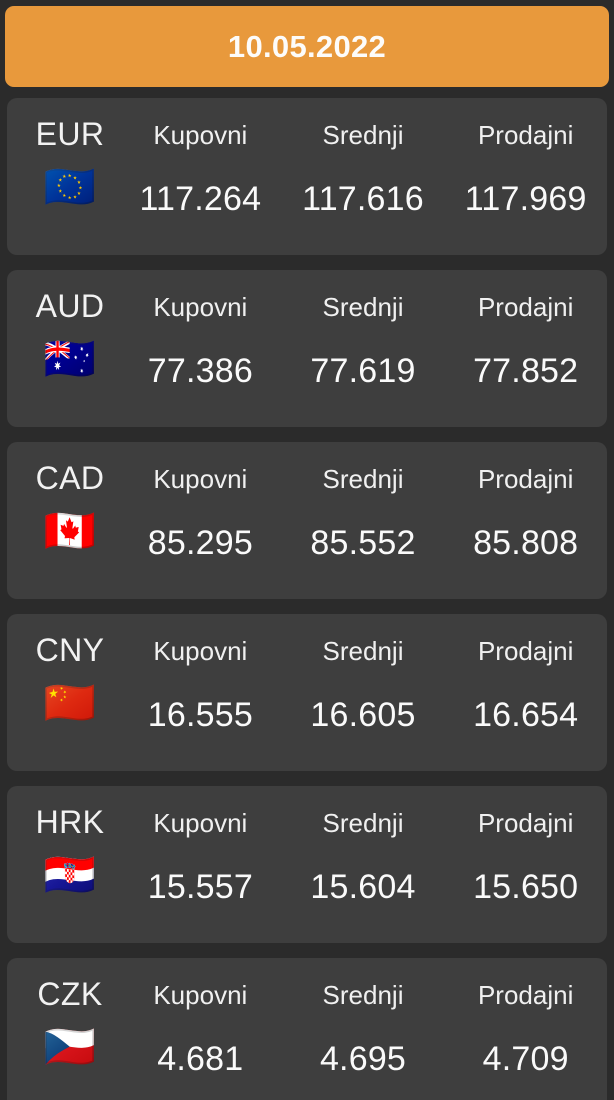  What do you see at coordinates (200, 887) in the screenshot?
I see `buy-value: 15.557` at bounding box center [200, 887].